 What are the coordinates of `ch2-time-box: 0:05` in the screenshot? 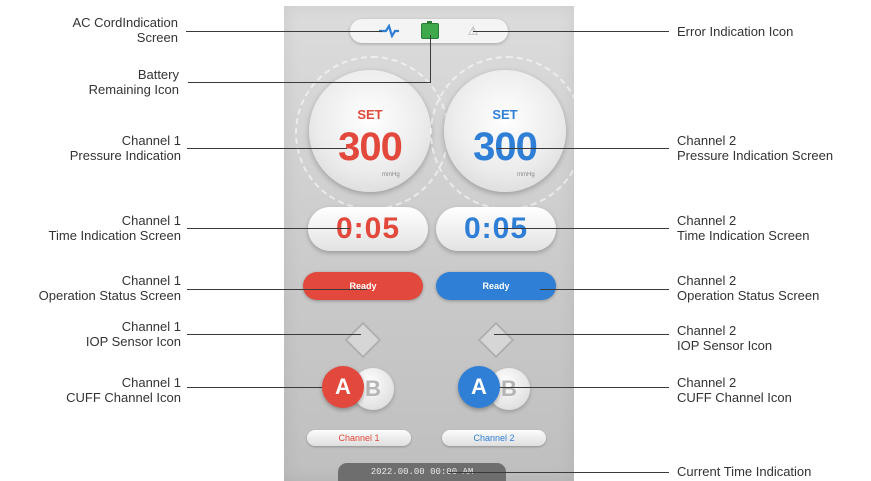 It's located at (496, 229).